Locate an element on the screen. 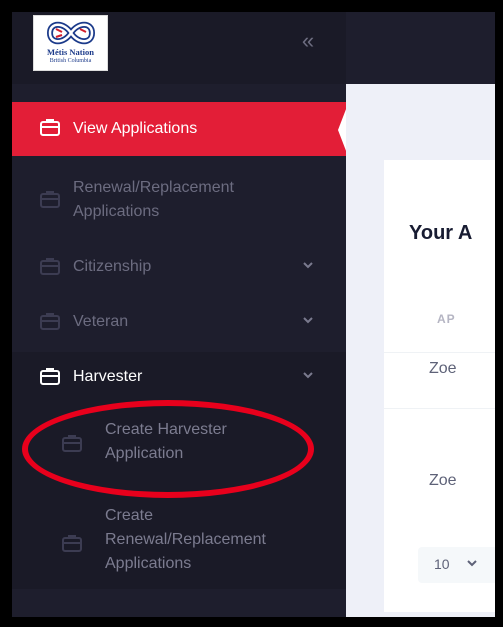  logo: Métis Nation British Columbia is located at coordinates (70, 43).